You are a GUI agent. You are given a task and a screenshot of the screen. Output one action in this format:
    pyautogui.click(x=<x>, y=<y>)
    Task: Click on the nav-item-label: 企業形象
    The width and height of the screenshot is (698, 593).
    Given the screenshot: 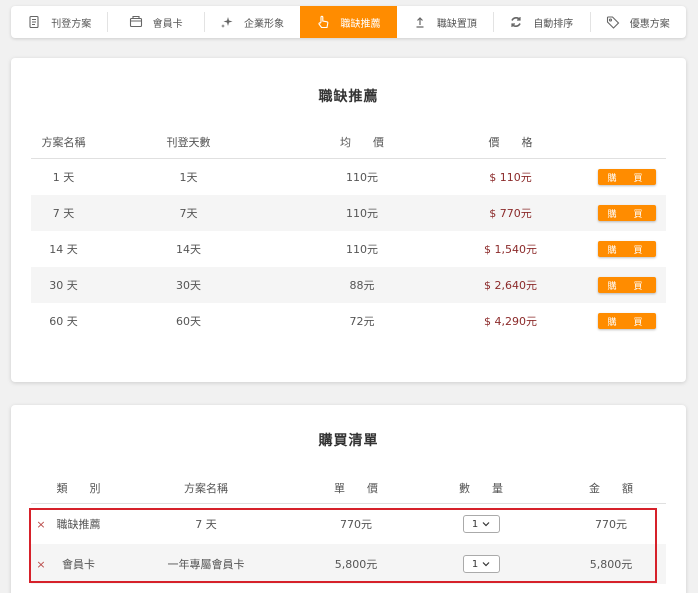 What is the action you would take?
    pyautogui.click(x=264, y=24)
    